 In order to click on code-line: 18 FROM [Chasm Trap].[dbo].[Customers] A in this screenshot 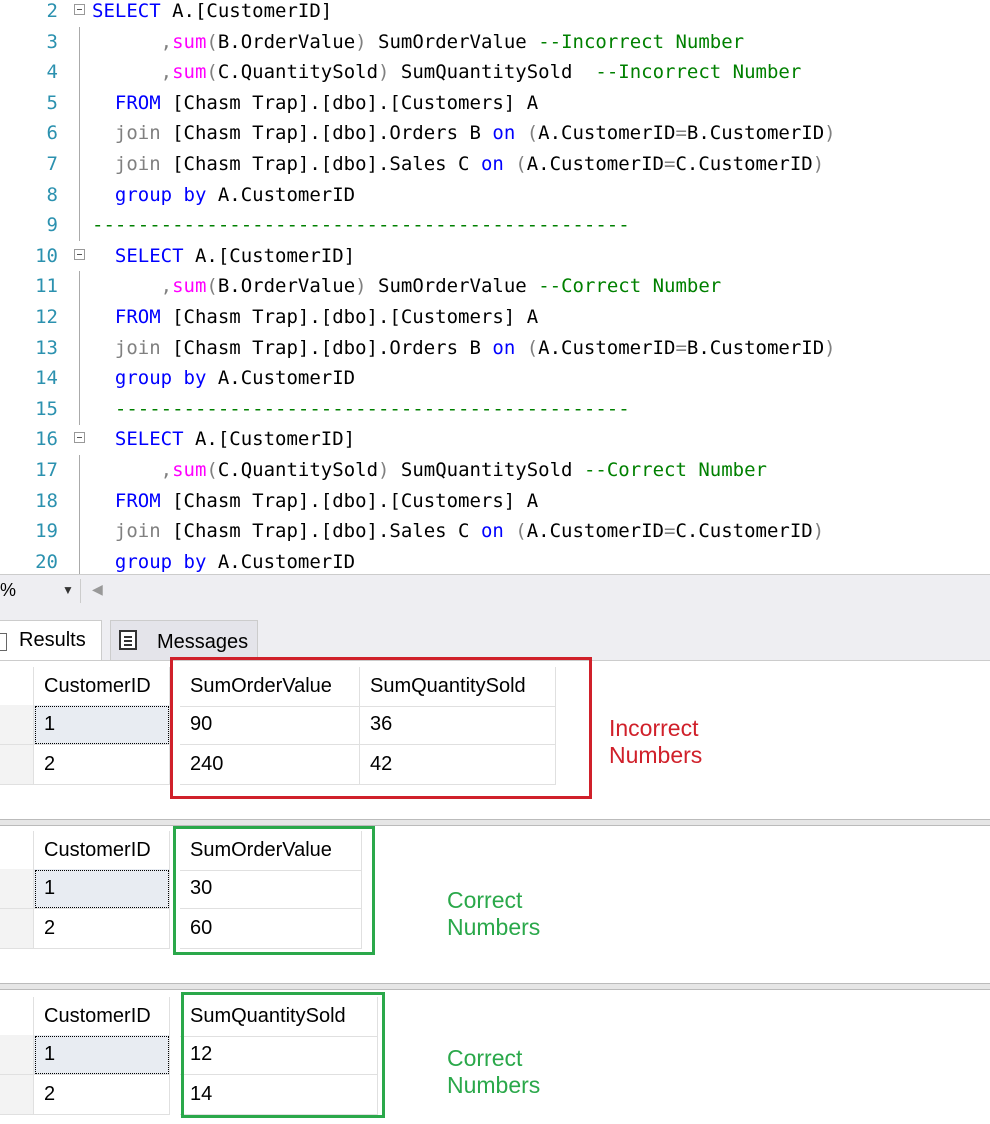, I will do `click(495, 501)`.